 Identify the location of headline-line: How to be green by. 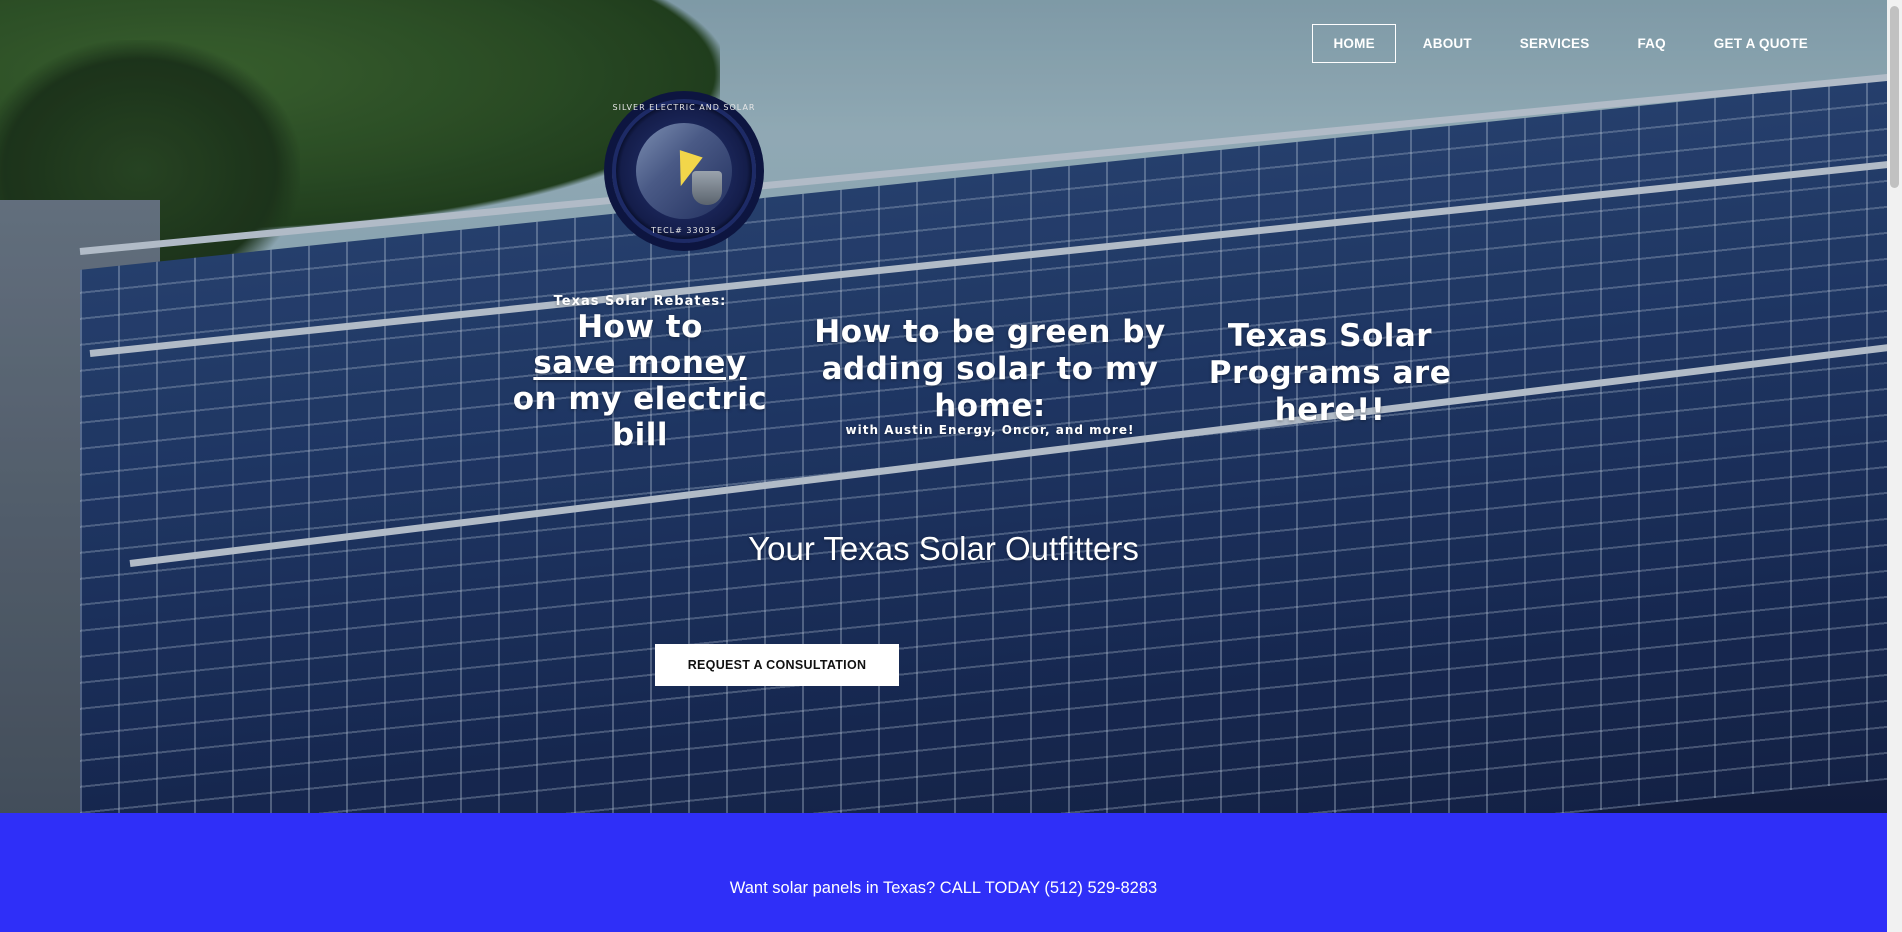
(990, 332).